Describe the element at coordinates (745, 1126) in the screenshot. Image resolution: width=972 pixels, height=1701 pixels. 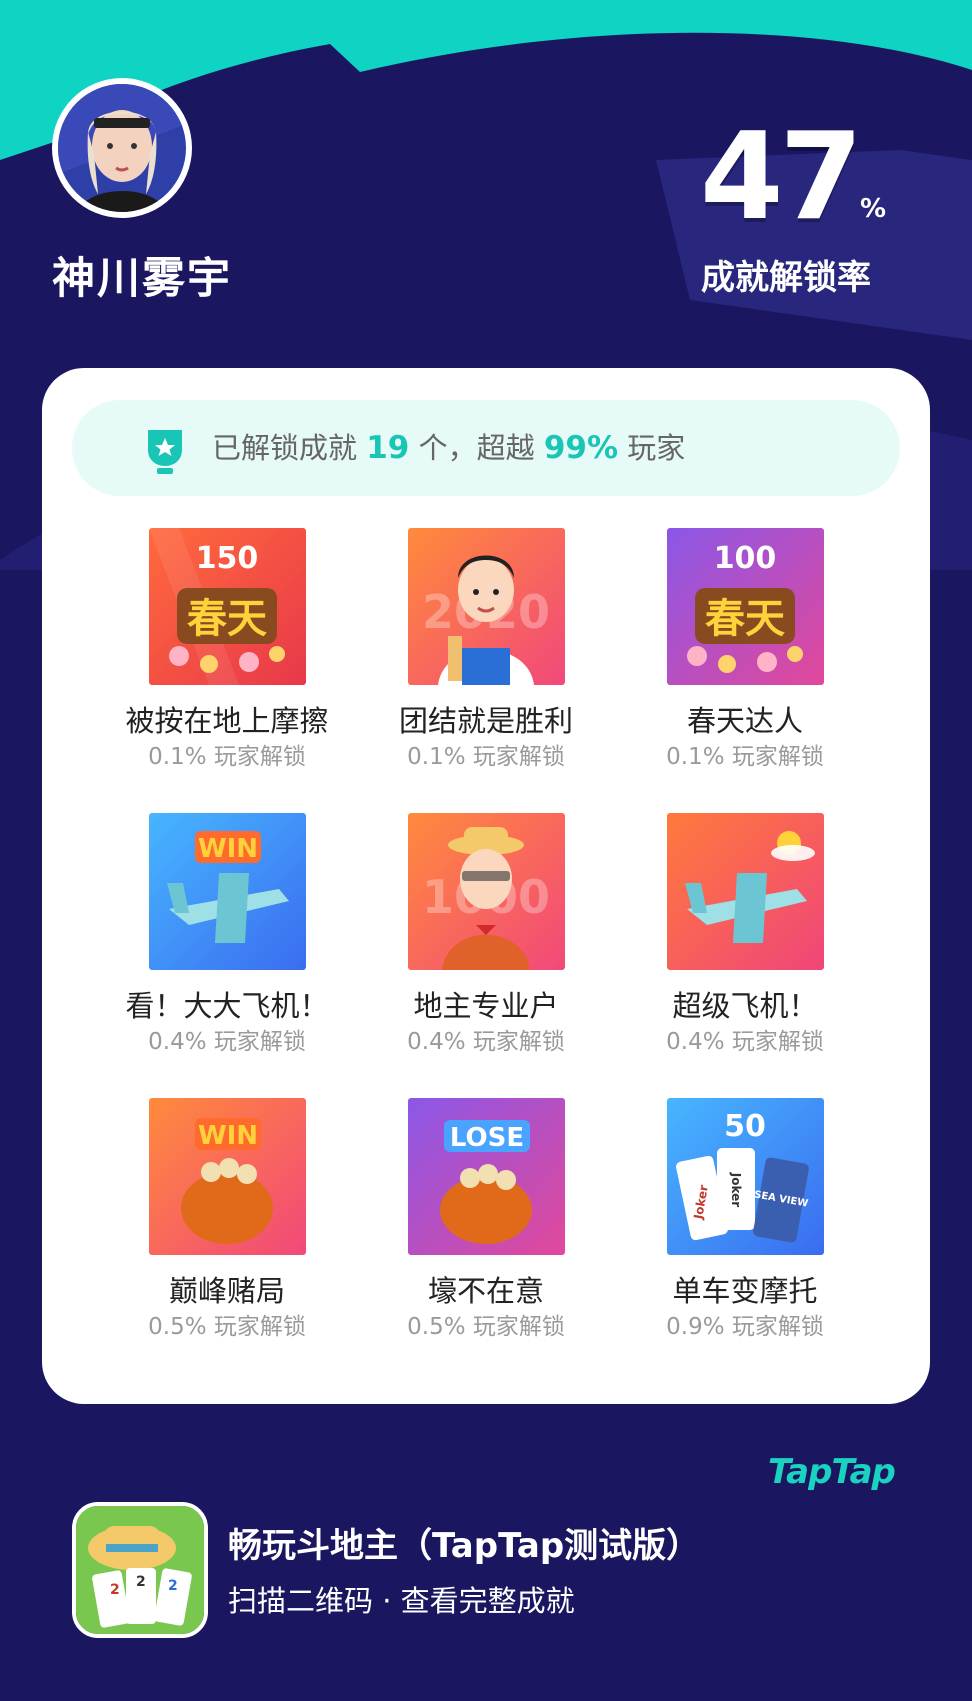
I see `badge-number: 50` at that location.